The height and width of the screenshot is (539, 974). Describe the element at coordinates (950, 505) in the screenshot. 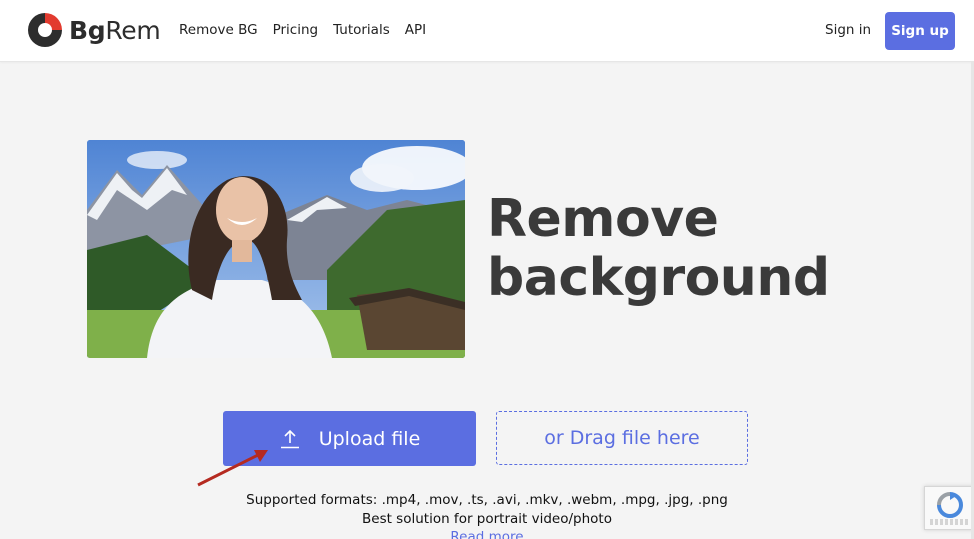

I see `recaptcha-icon` at that location.